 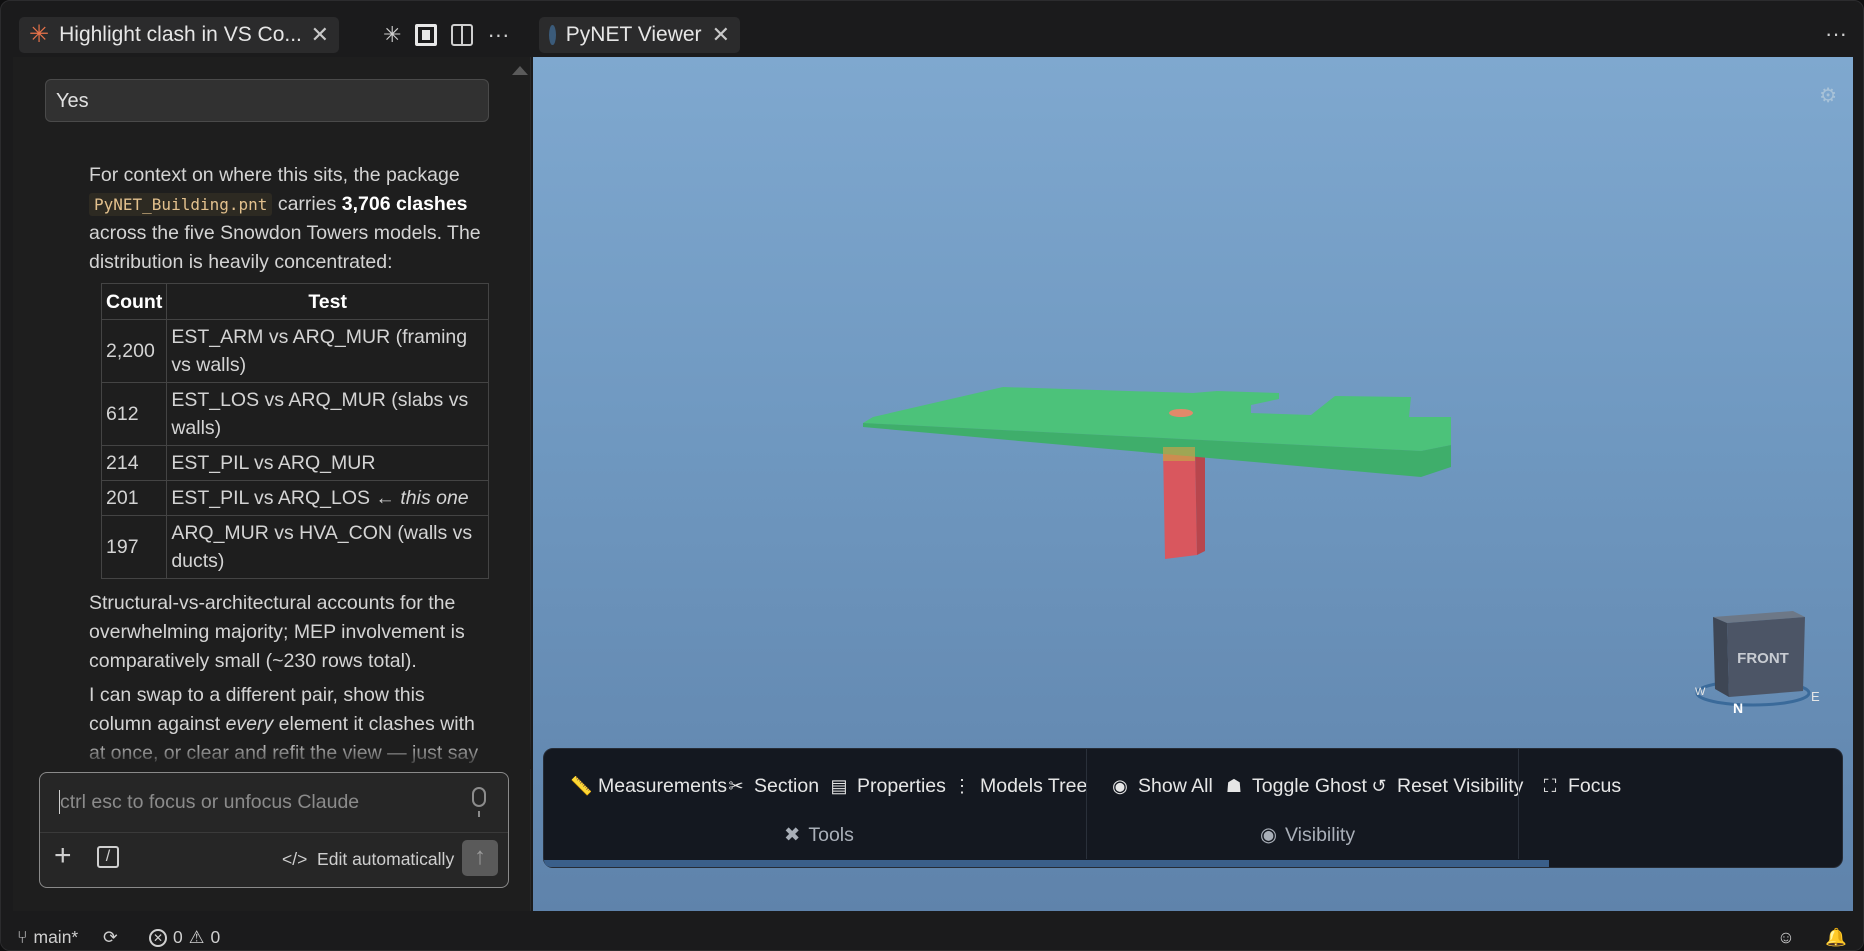 What do you see at coordinates (158, 937) in the screenshot?
I see `error-icon: ✕` at bounding box center [158, 937].